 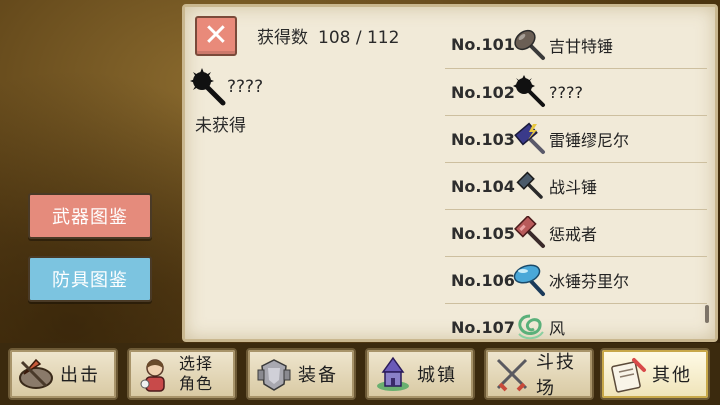 What do you see at coordinates (90, 279) in the screenshot?
I see `armor-encyclopedia-button: 防具图鉴` at bounding box center [90, 279].